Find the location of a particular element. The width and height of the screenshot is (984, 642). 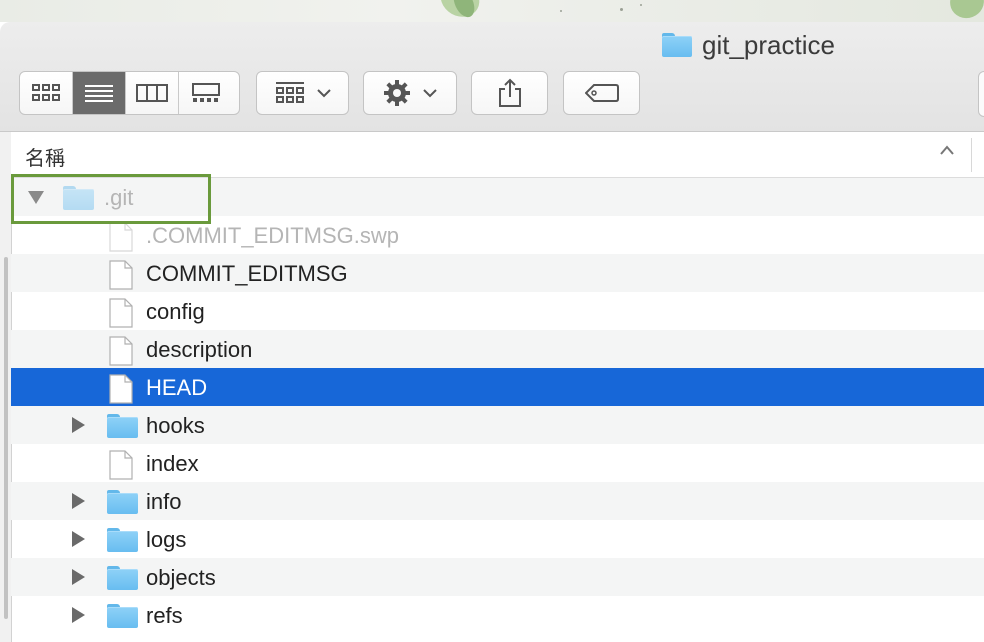

list-view-button is located at coordinates (99, 93).